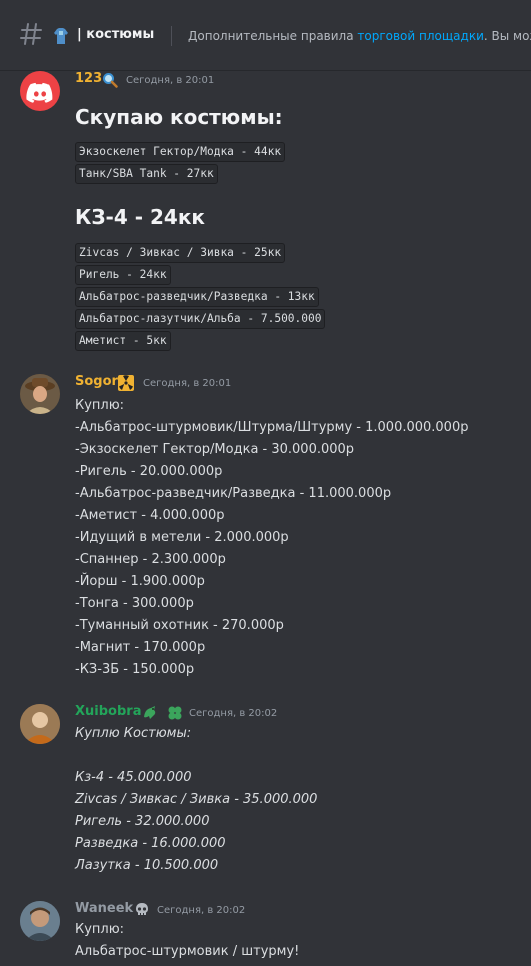 Image resolution: width=531 pixels, height=966 pixels. What do you see at coordinates (140, 647) in the screenshot?
I see `message-line: -Магнит - 170.000р` at bounding box center [140, 647].